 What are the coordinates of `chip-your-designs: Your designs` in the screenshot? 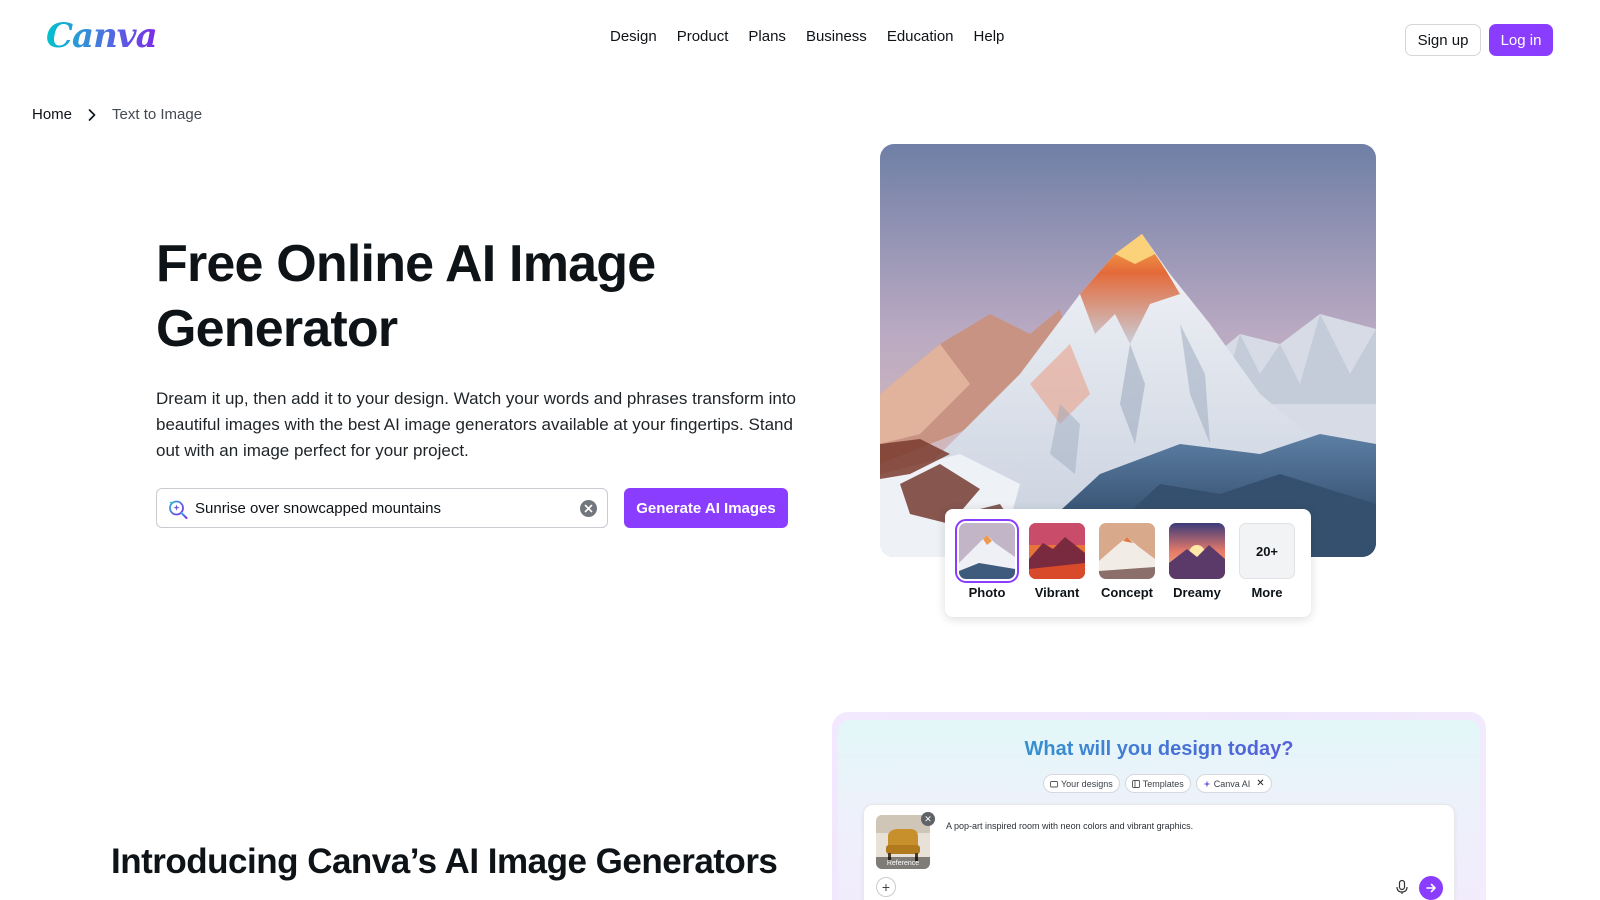 It's located at (1081, 783).